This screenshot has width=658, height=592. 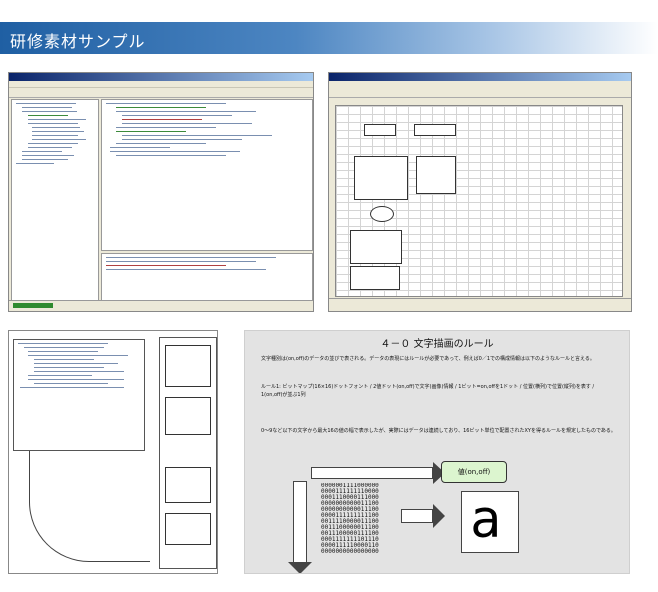 What do you see at coordinates (55, 200) in the screenshot?
I see `project-tree` at bounding box center [55, 200].